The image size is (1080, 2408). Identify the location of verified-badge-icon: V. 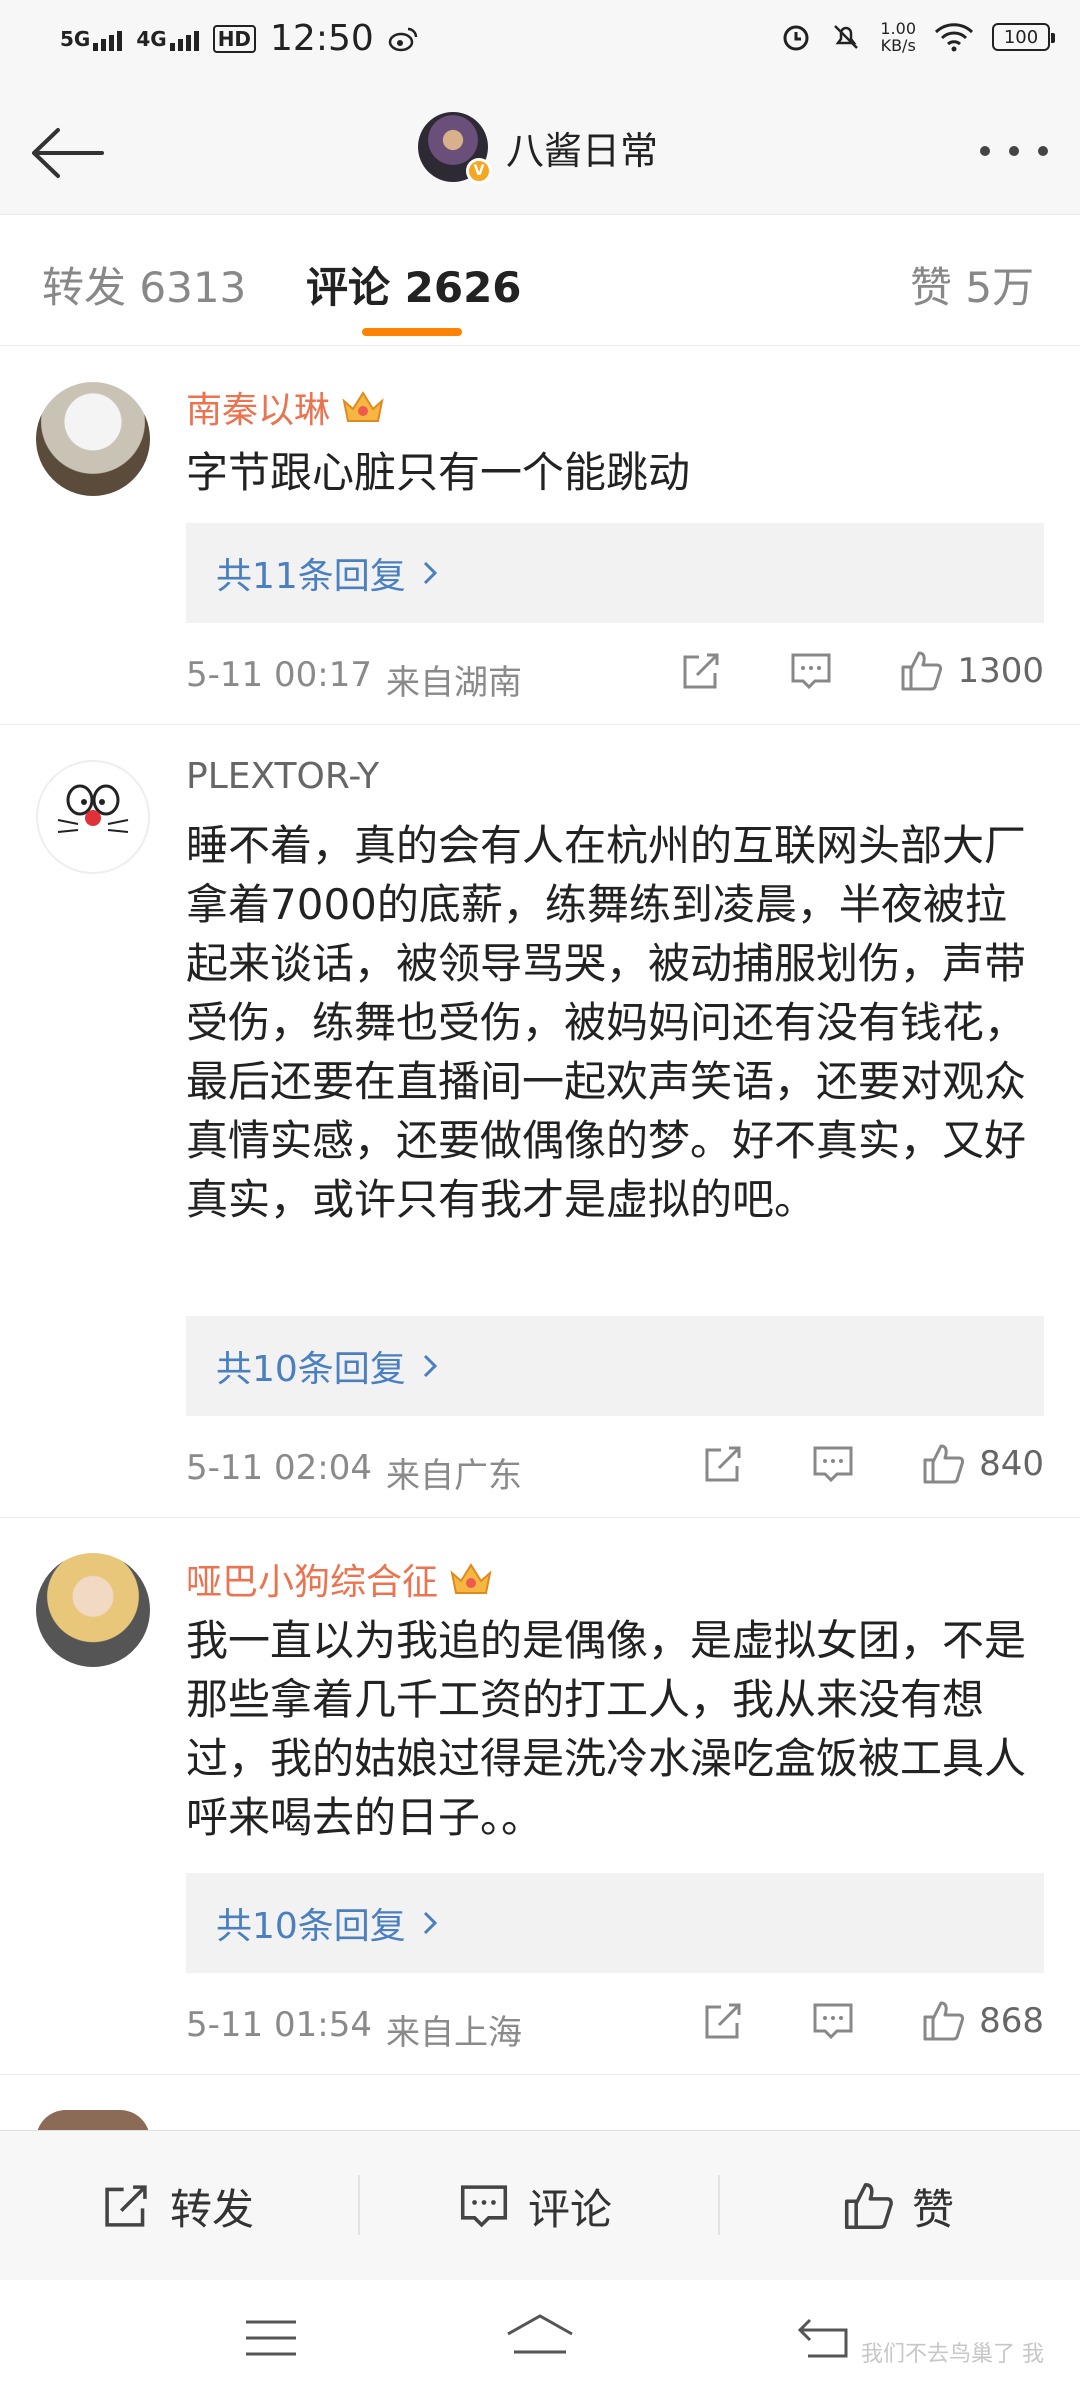
(479, 171).